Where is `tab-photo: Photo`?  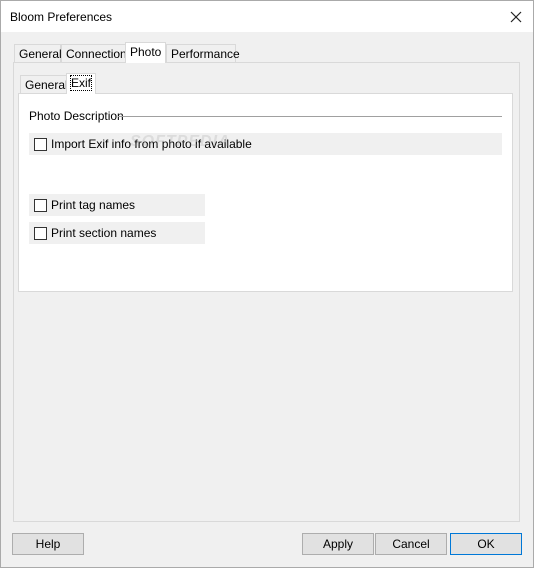 tab-photo: Photo is located at coordinates (145, 52).